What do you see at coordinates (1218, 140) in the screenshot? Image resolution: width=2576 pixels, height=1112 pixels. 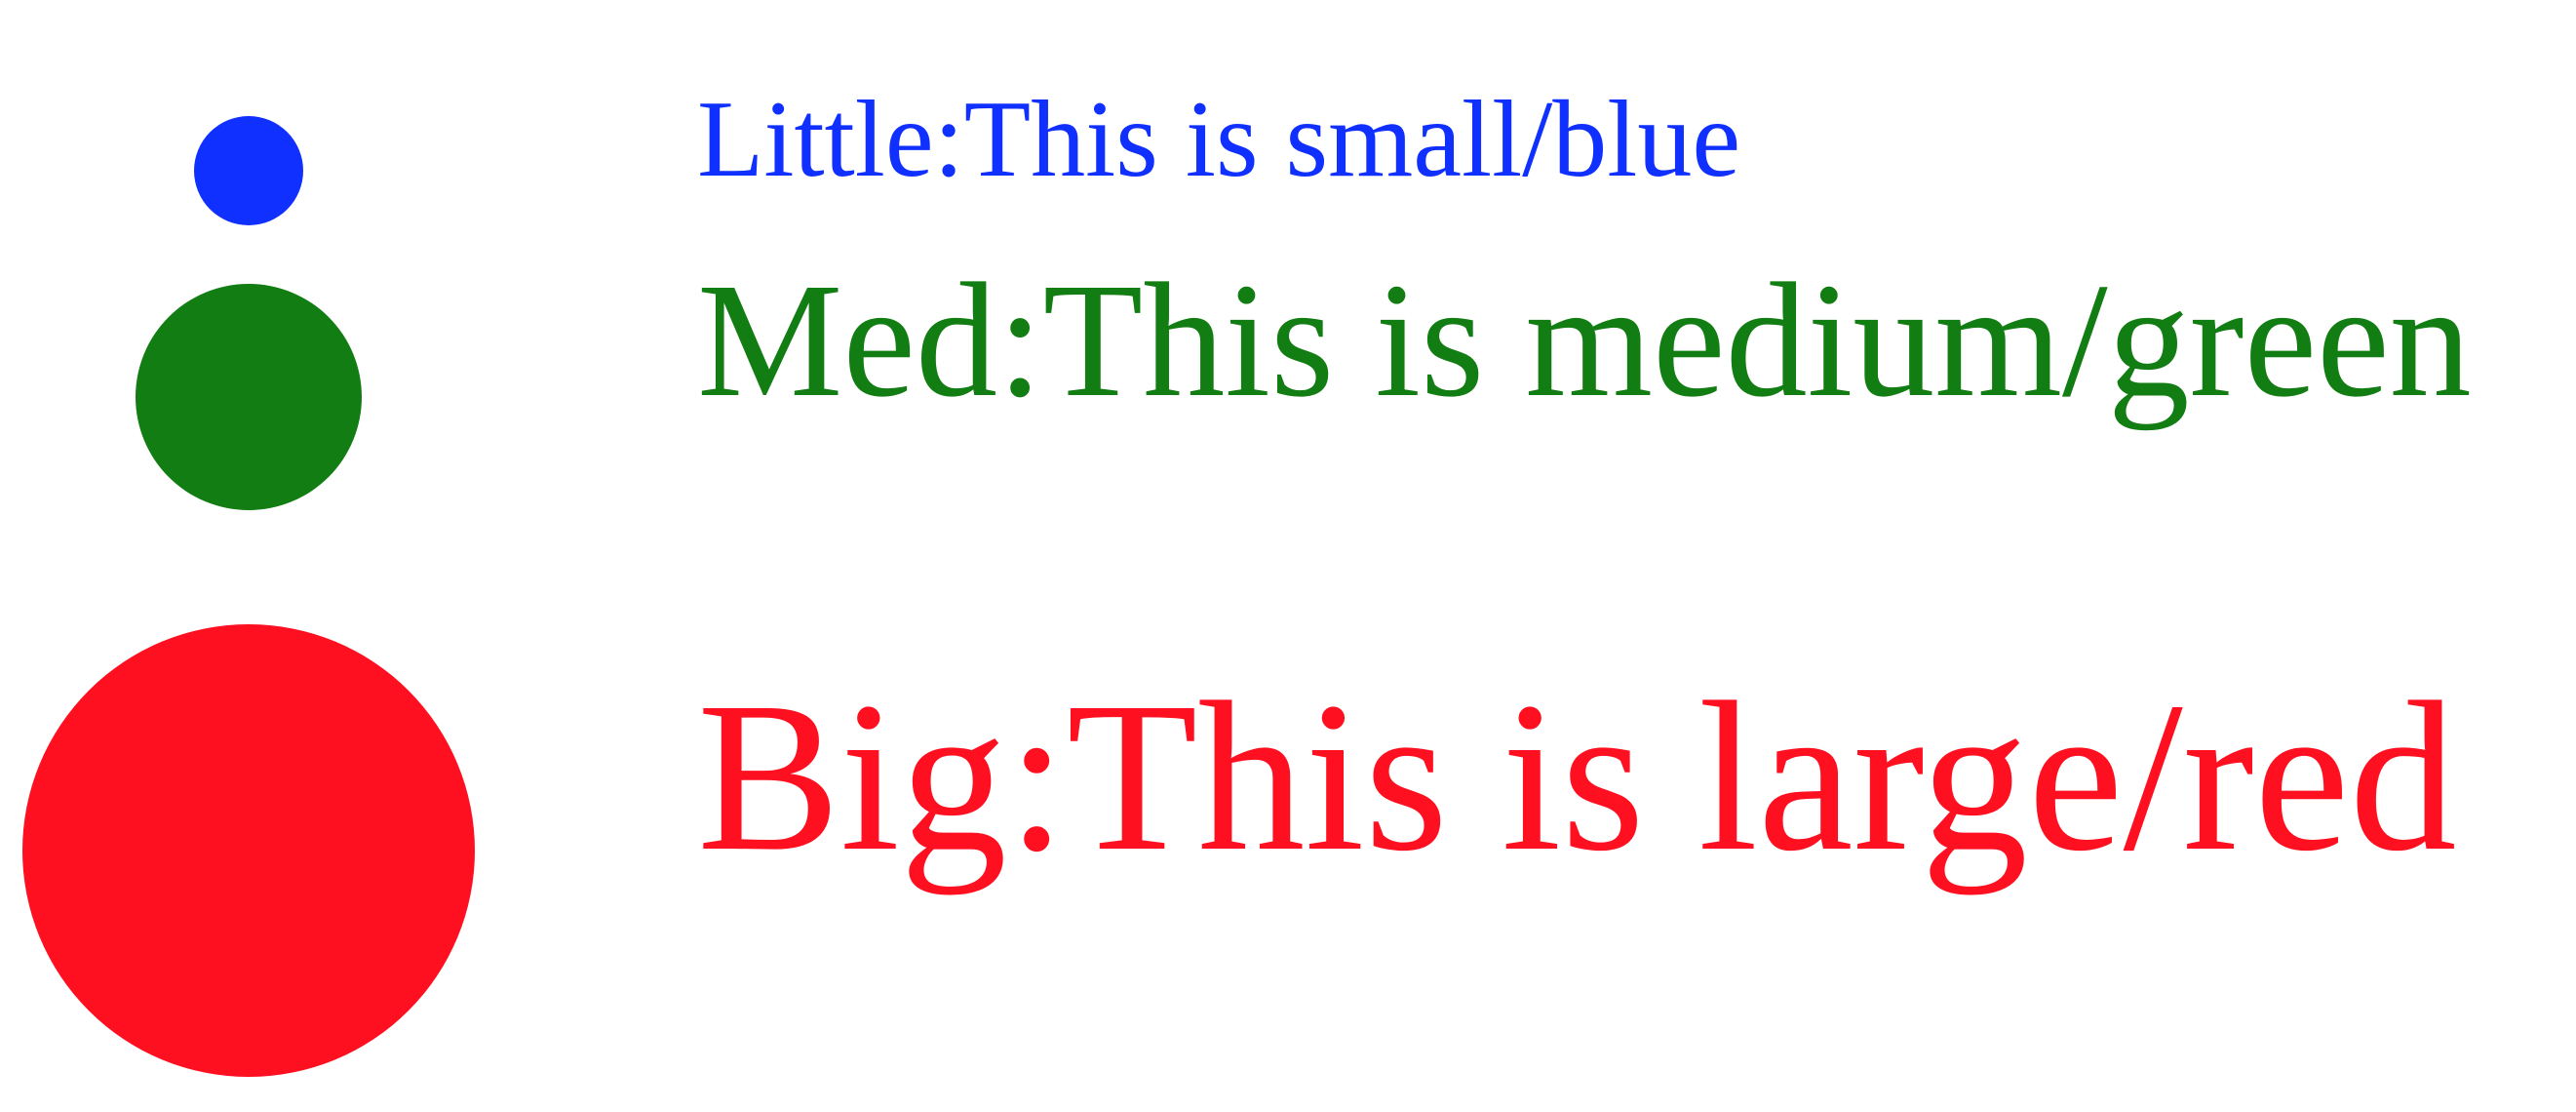 I see `small-label: Little:This is small/blue` at bounding box center [1218, 140].